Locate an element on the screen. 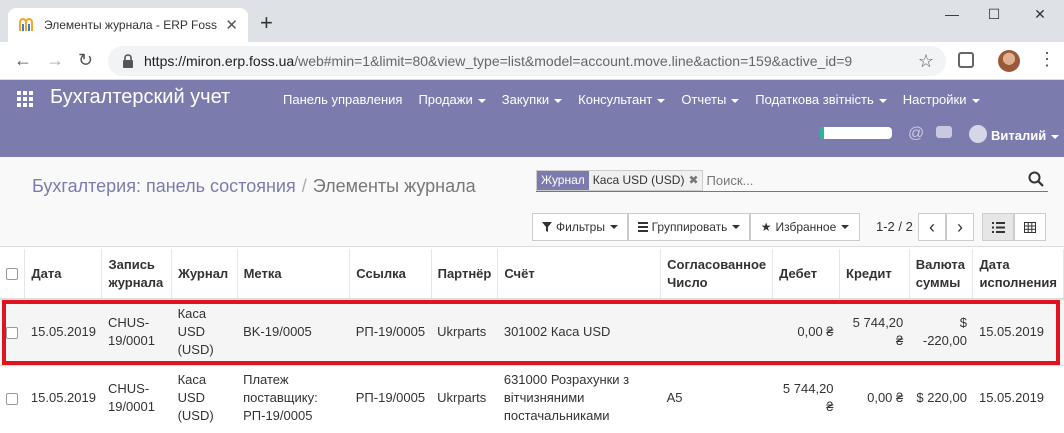 The image size is (1064, 433). column-header: Кредит is located at coordinates (874, 274).